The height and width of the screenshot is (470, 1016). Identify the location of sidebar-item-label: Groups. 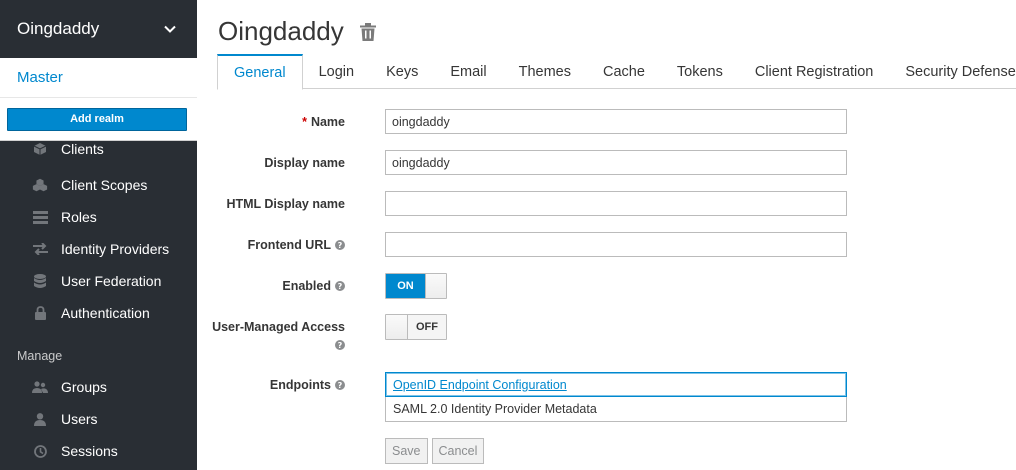
(84, 387).